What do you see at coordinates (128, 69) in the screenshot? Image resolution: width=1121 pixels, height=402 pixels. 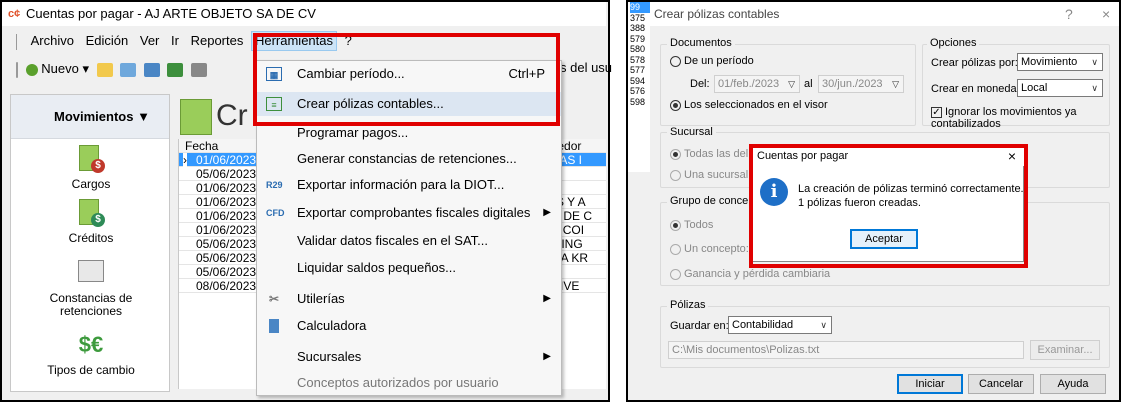 I see `navigate-icon` at bounding box center [128, 69].